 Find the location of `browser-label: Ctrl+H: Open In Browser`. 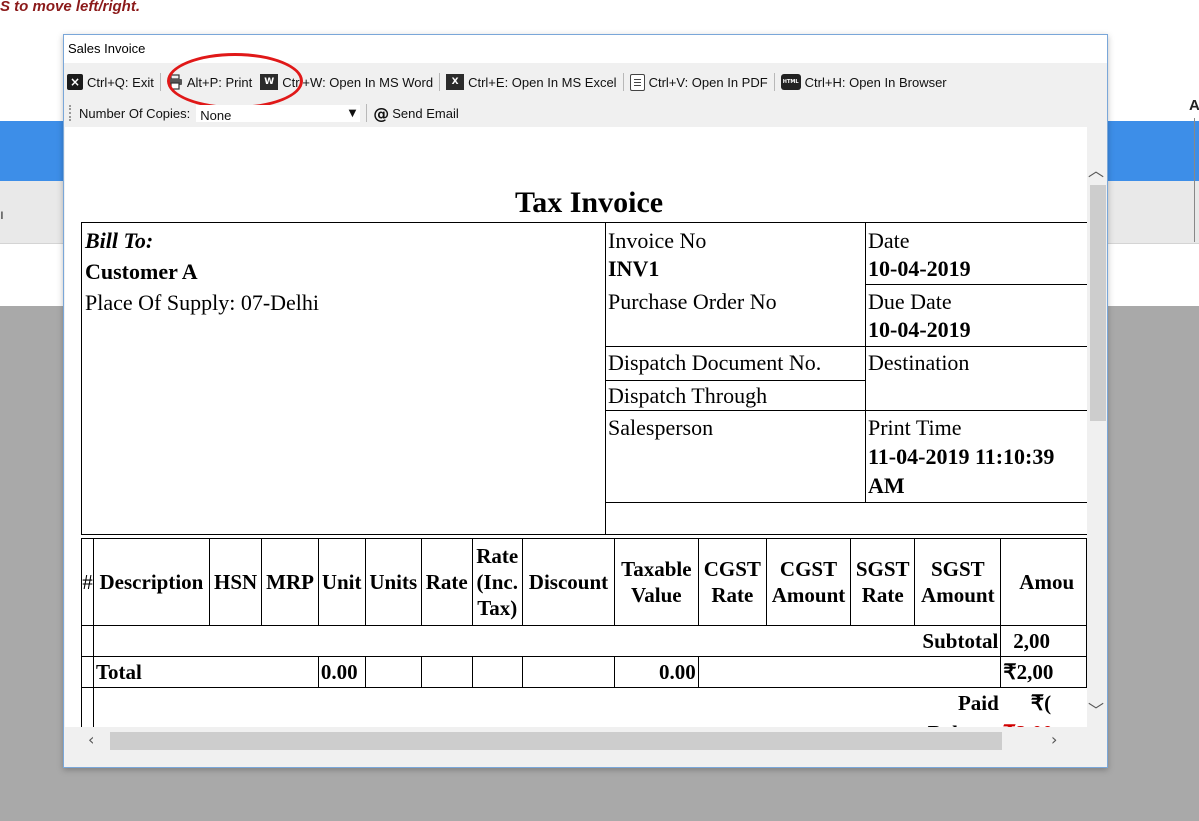

browser-label: Ctrl+H: Open In Browser is located at coordinates (875, 82).